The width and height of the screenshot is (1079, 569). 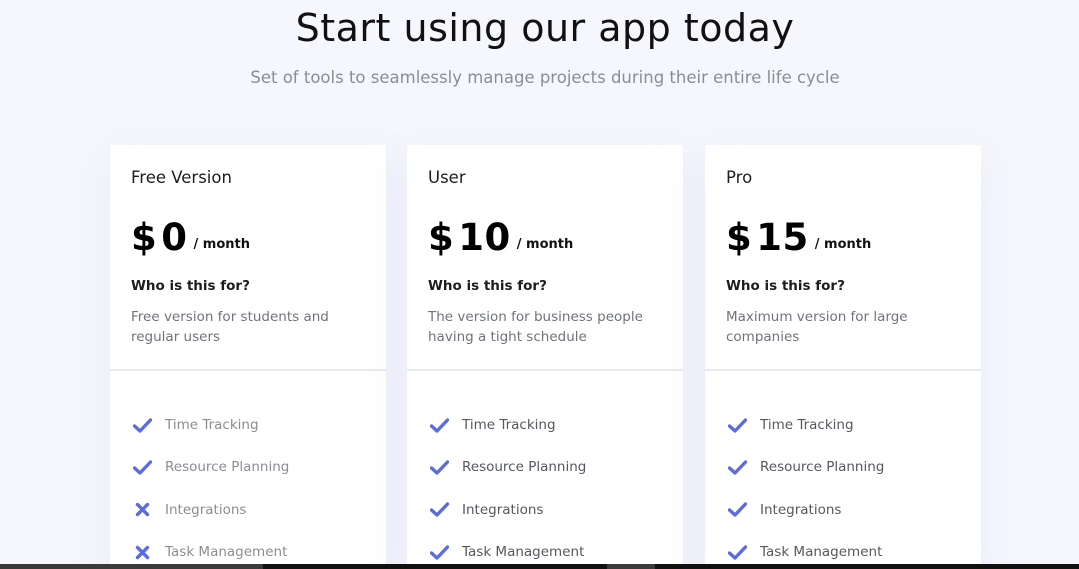 What do you see at coordinates (545, 233) in the screenshot?
I see `price-row: $10 / month` at bounding box center [545, 233].